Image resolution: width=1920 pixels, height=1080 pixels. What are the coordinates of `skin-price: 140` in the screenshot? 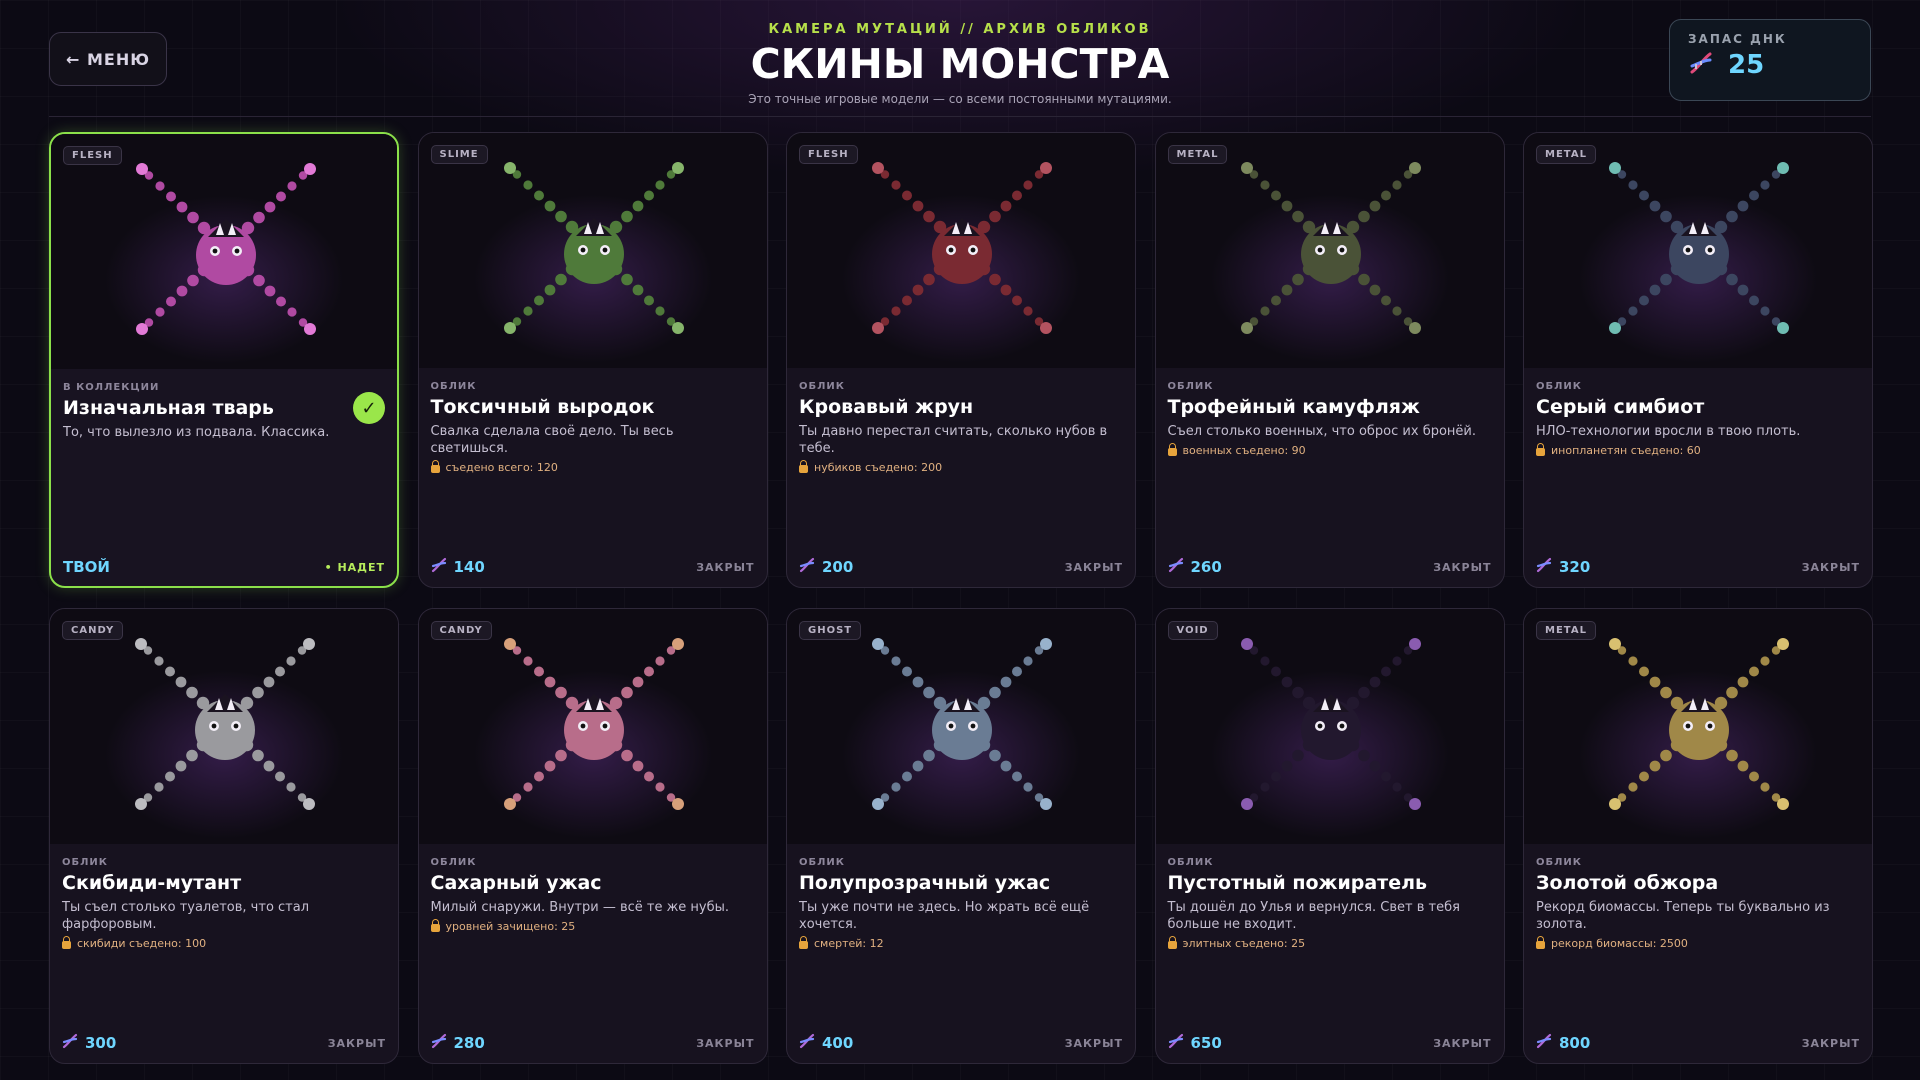 It's located at (458, 567).